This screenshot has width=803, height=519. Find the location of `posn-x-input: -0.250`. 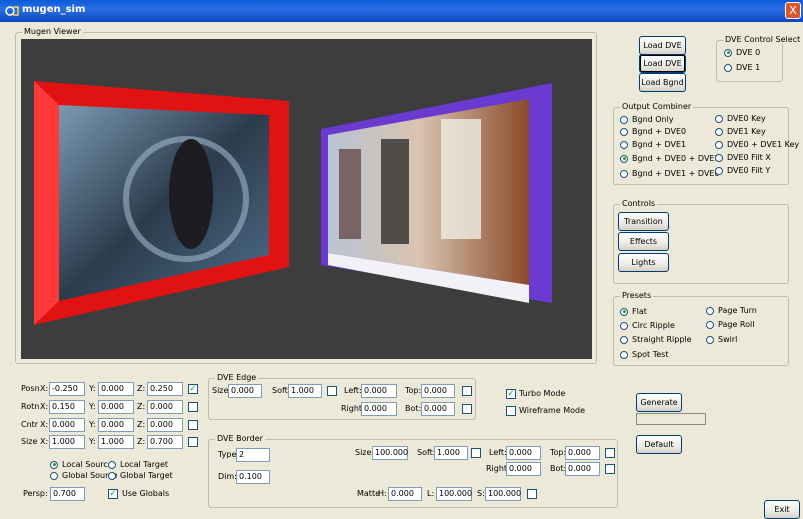

posn-x-input: -0.250 is located at coordinates (67, 389).